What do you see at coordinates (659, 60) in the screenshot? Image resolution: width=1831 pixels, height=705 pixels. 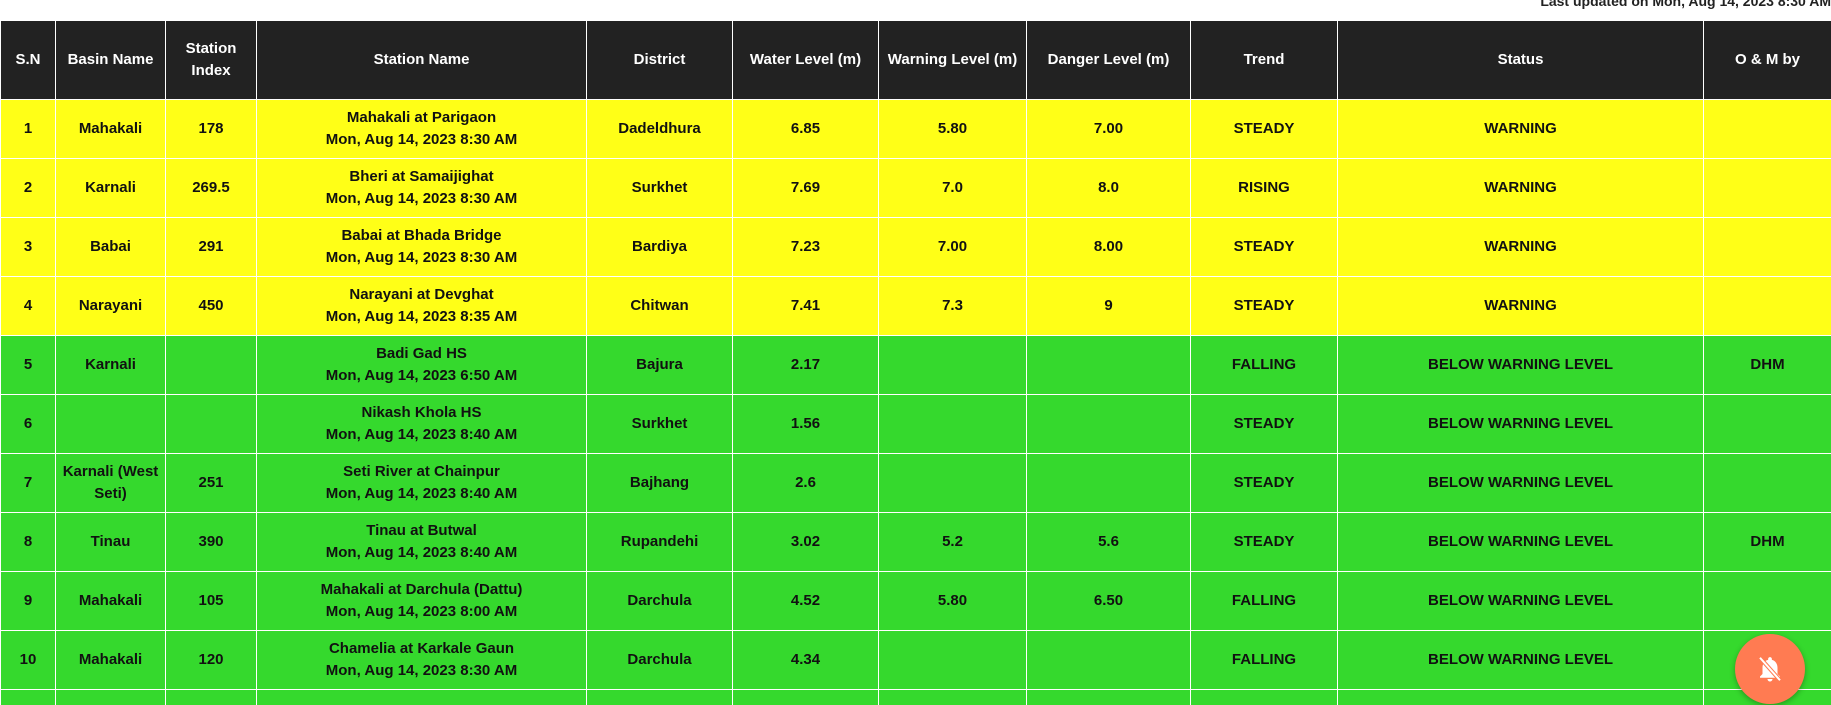 I see `column-header-district: District` at bounding box center [659, 60].